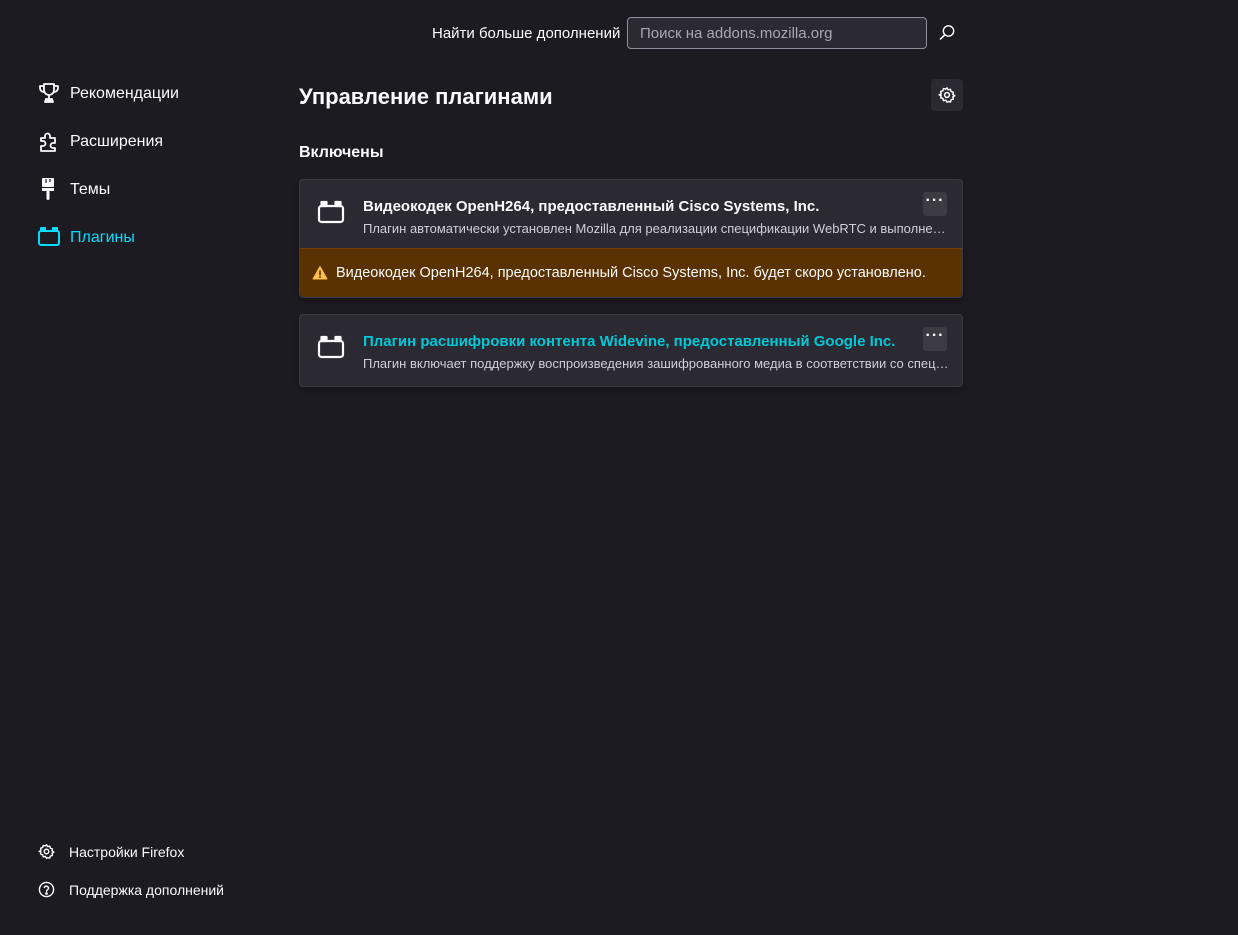  What do you see at coordinates (341, 152) in the screenshot?
I see `enabled-section-heading: Включены` at bounding box center [341, 152].